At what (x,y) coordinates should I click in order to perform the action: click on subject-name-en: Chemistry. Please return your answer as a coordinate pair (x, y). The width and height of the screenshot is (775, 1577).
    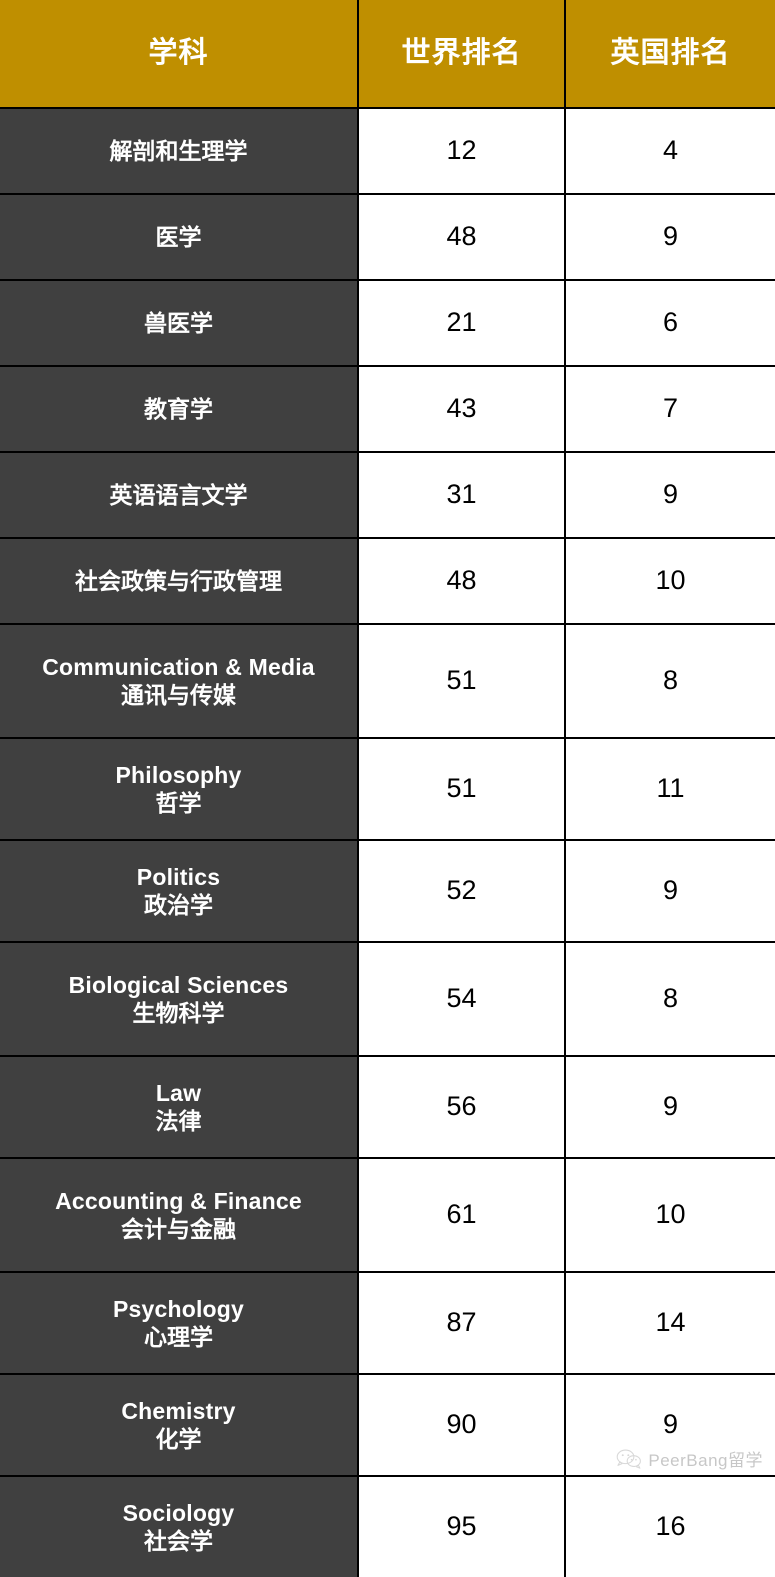
    Looking at the image, I should click on (178, 1410).